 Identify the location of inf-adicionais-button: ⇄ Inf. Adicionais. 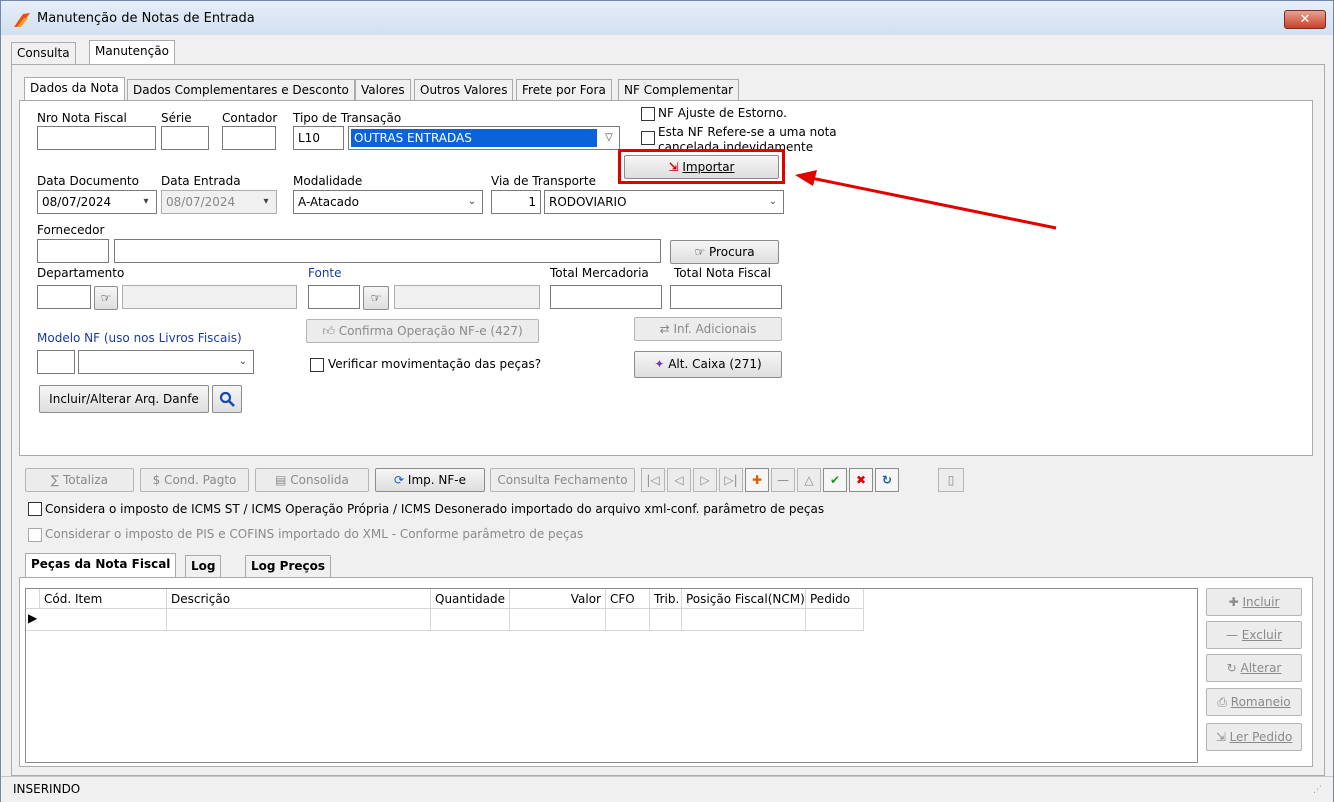
(708, 329).